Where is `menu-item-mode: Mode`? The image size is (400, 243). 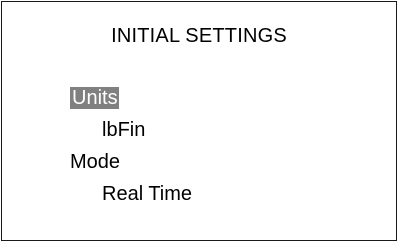
menu-item-mode: Mode is located at coordinates (95, 162).